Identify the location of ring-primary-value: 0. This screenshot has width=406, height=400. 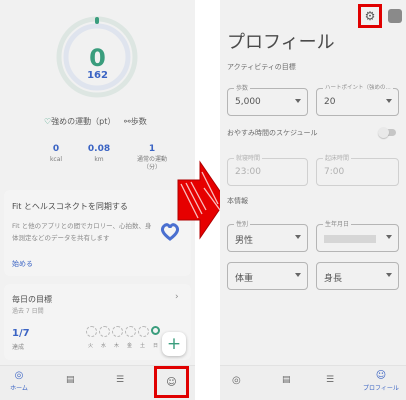
(97, 58).